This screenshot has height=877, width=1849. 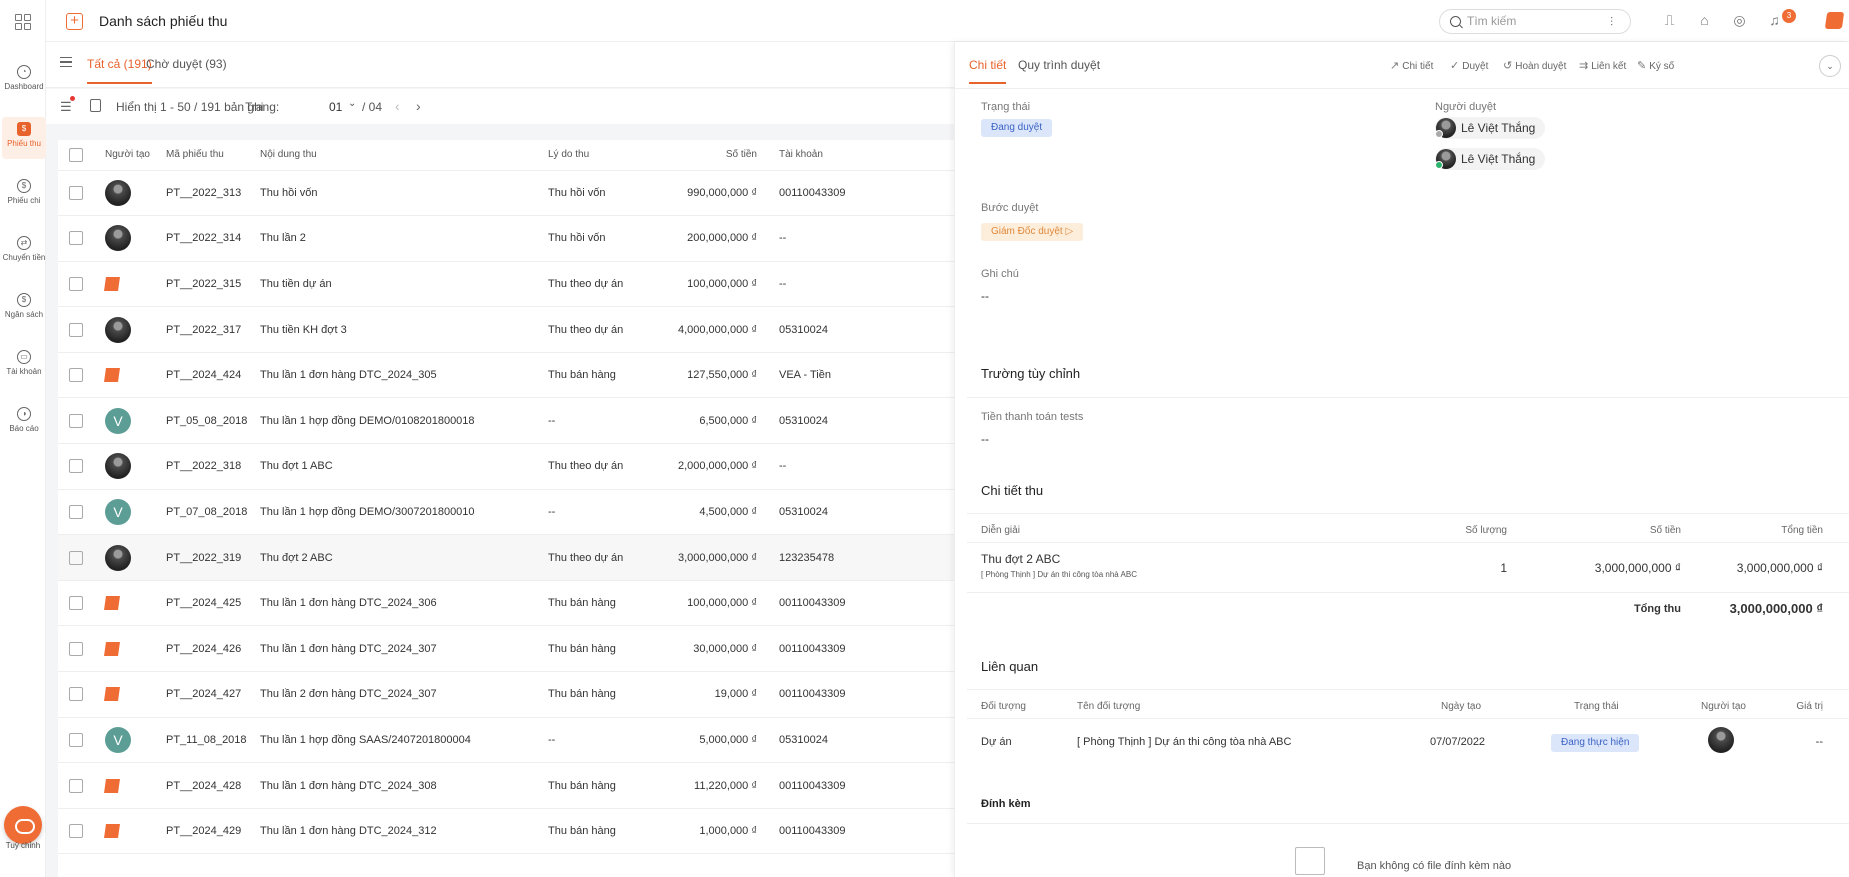 I want to click on receipt-reason: --, so click(x=603, y=512).